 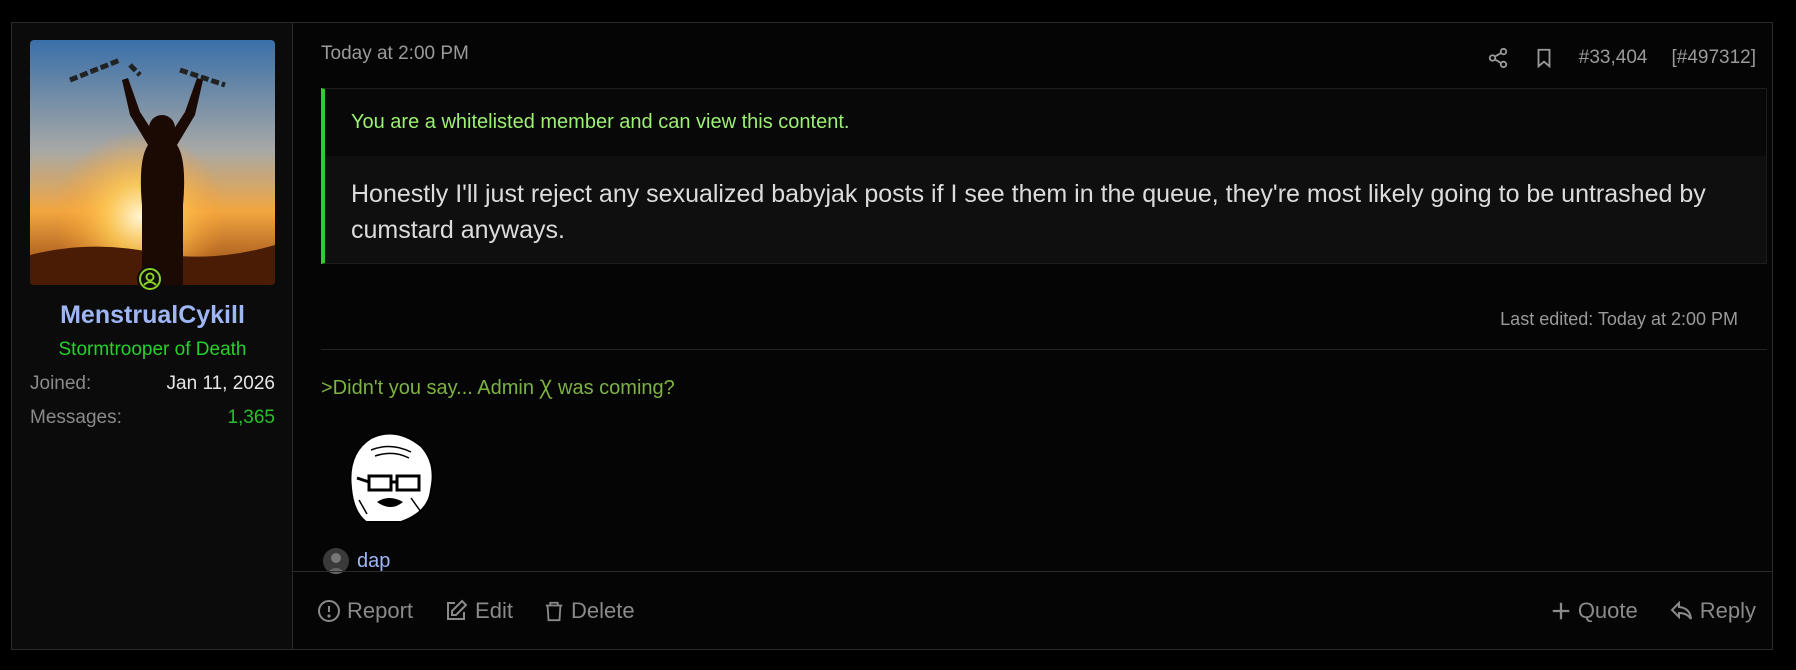 I want to click on reply-button: Reply, so click(x=1712, y=611).